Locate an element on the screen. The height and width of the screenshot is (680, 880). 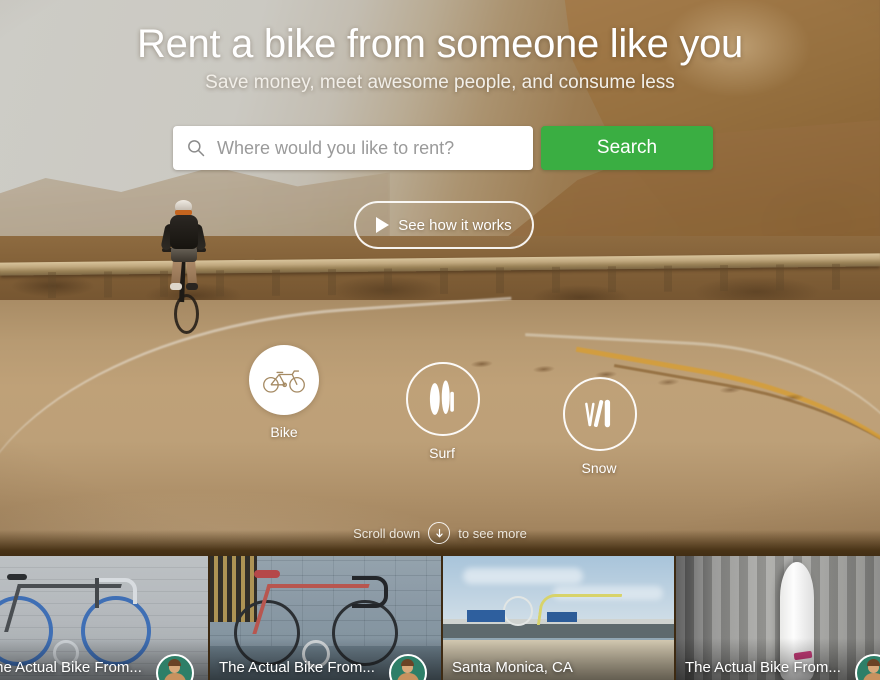
category-snow-label: Snow is located at coordinates (599, 468).